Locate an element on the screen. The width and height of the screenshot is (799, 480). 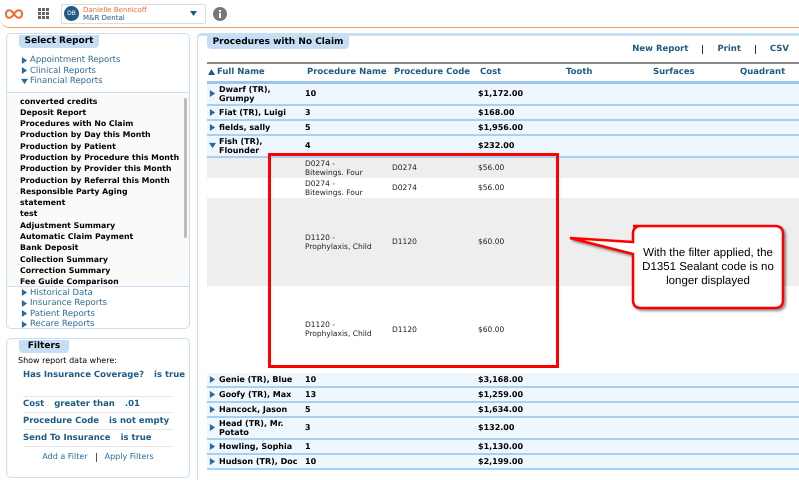
procedure-count: 13 is located at coordinates (311, 394).